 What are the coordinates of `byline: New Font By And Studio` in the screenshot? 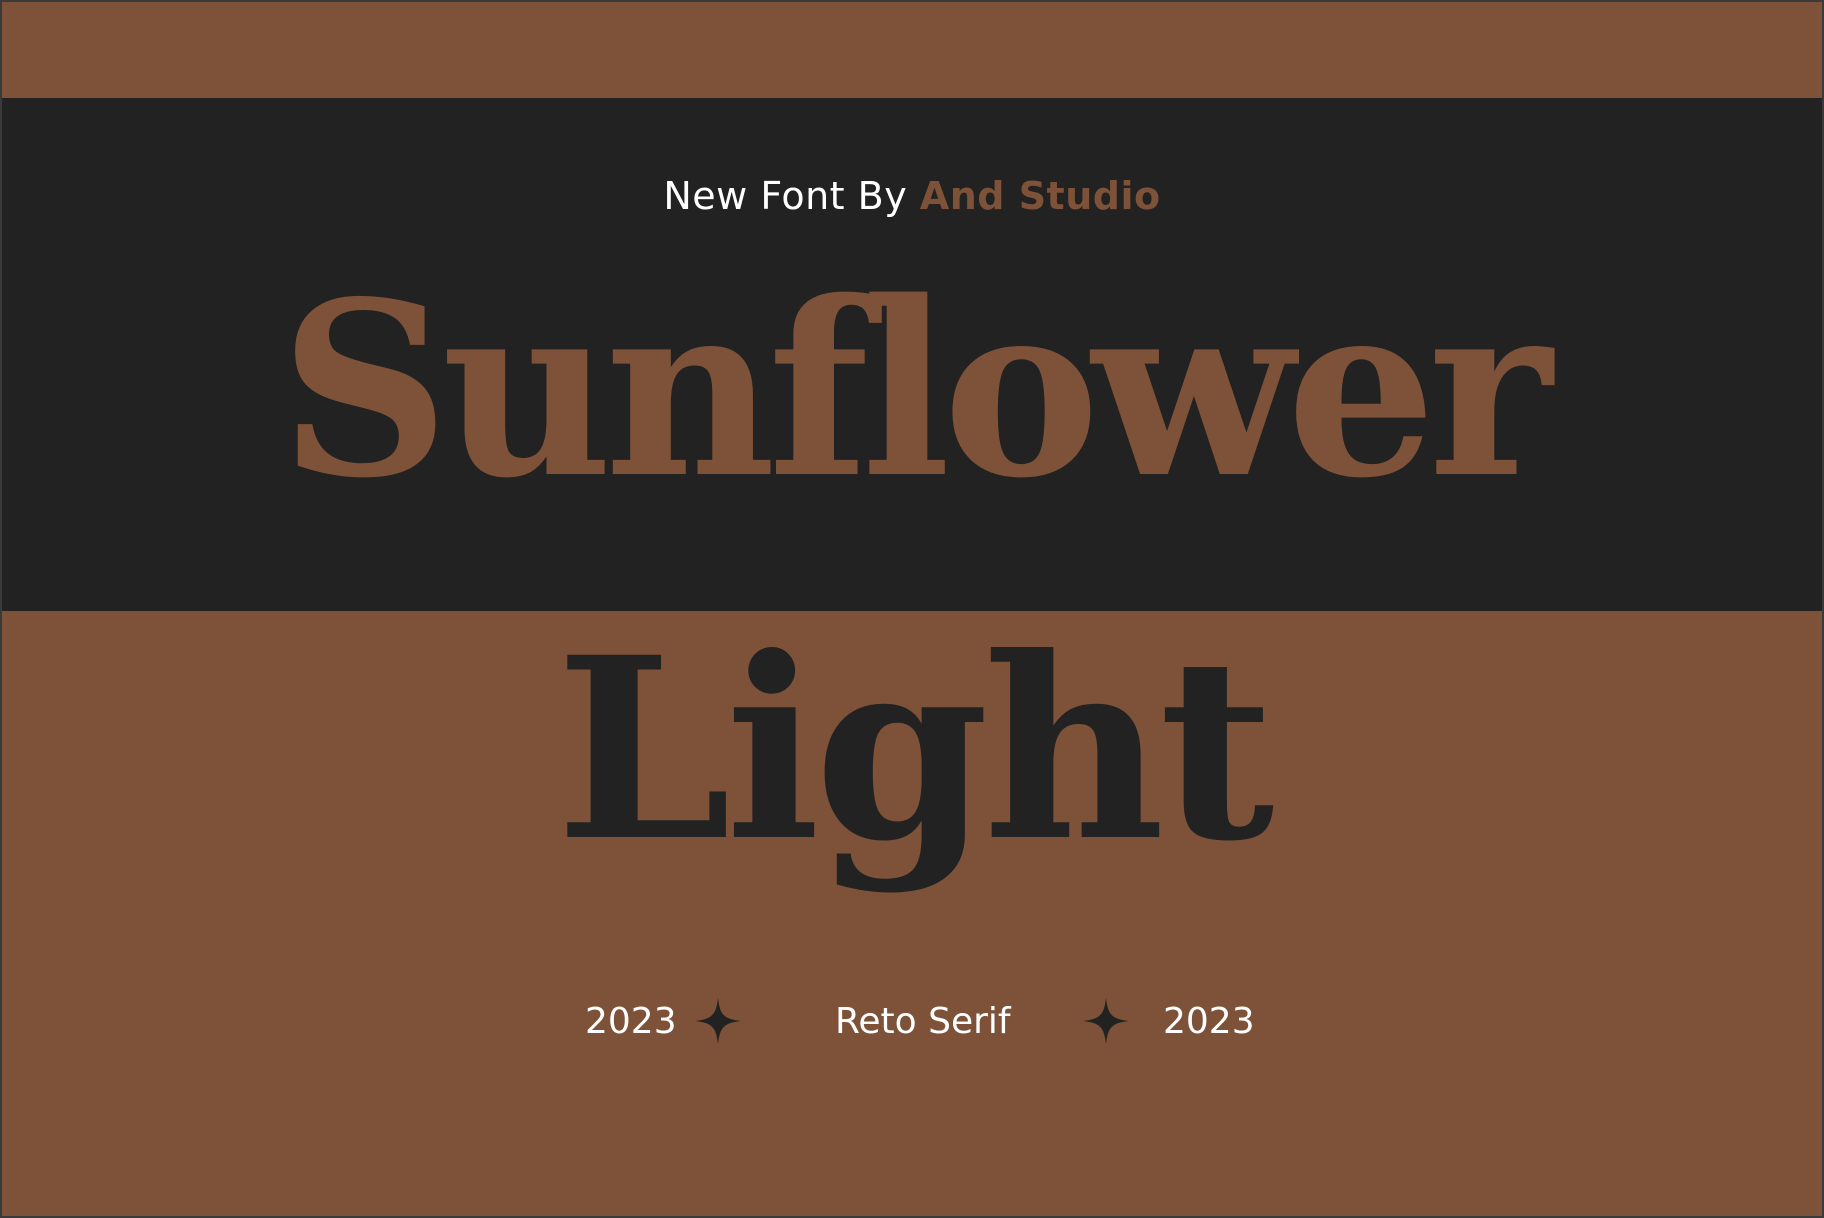 It's located at (912, 196).